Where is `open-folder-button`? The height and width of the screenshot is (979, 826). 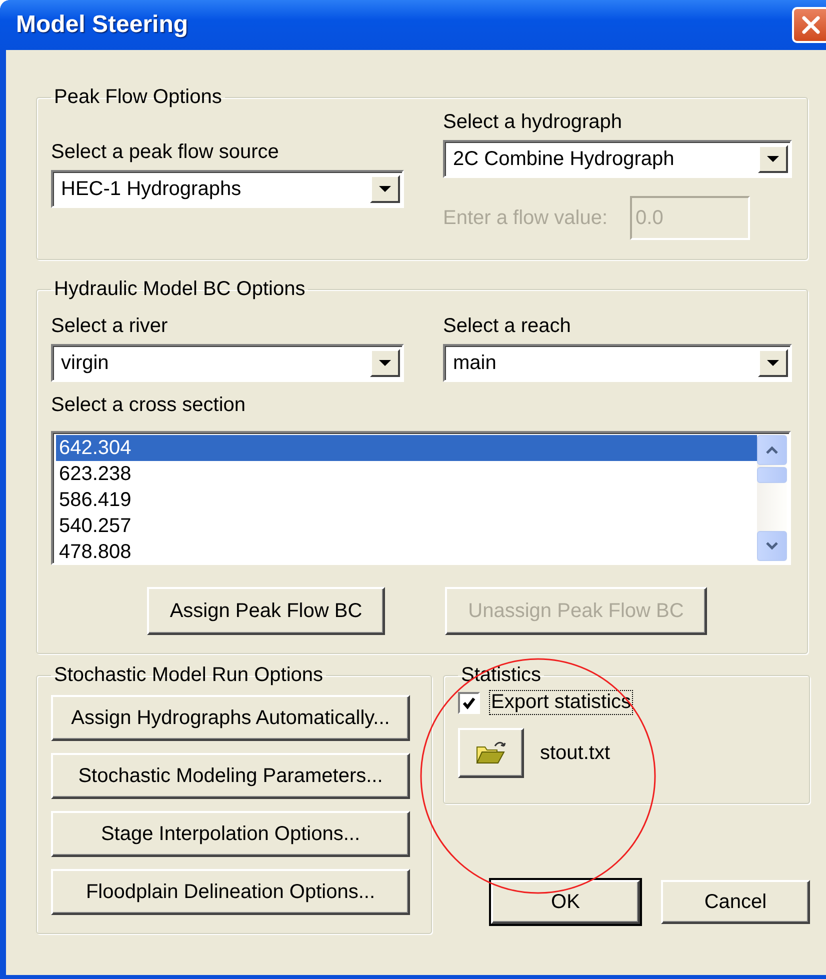 open-folder-button is located at coordinates (491, 753).